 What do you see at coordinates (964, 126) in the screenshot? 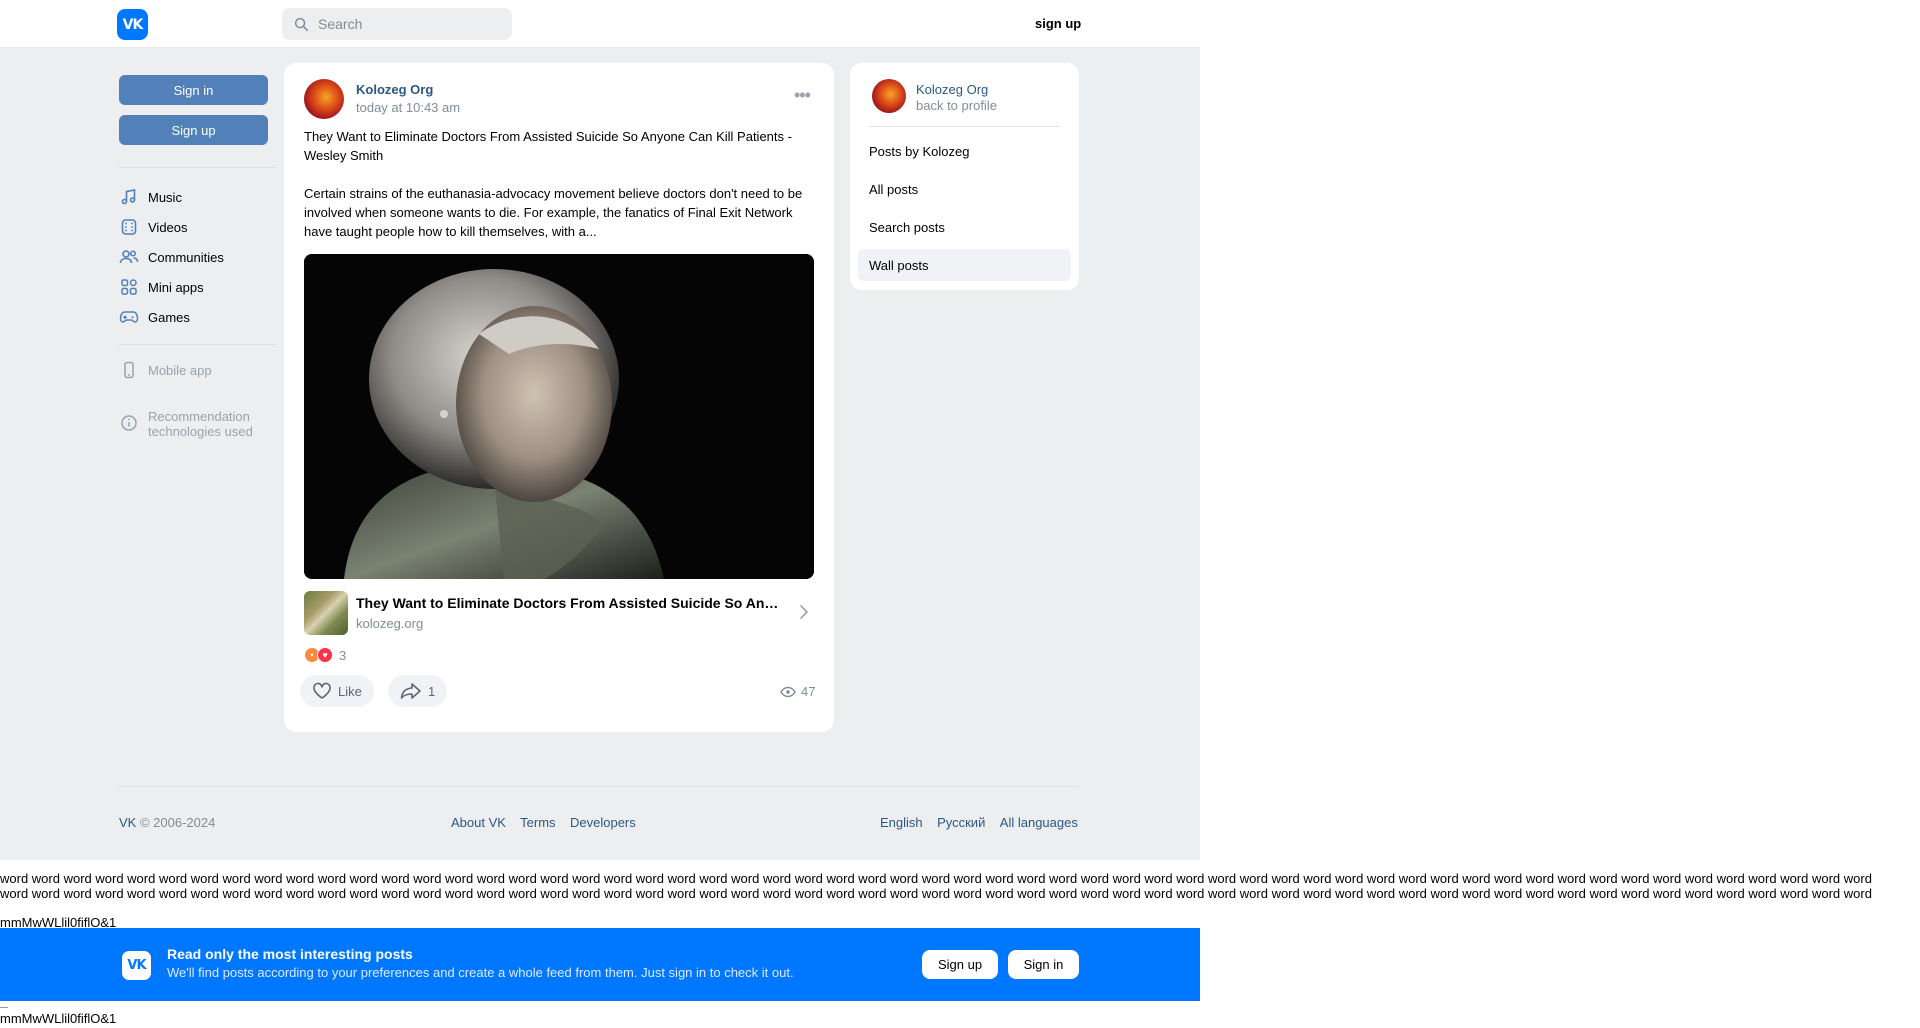
I see `menu-divider` at bounding box center [964, 126].